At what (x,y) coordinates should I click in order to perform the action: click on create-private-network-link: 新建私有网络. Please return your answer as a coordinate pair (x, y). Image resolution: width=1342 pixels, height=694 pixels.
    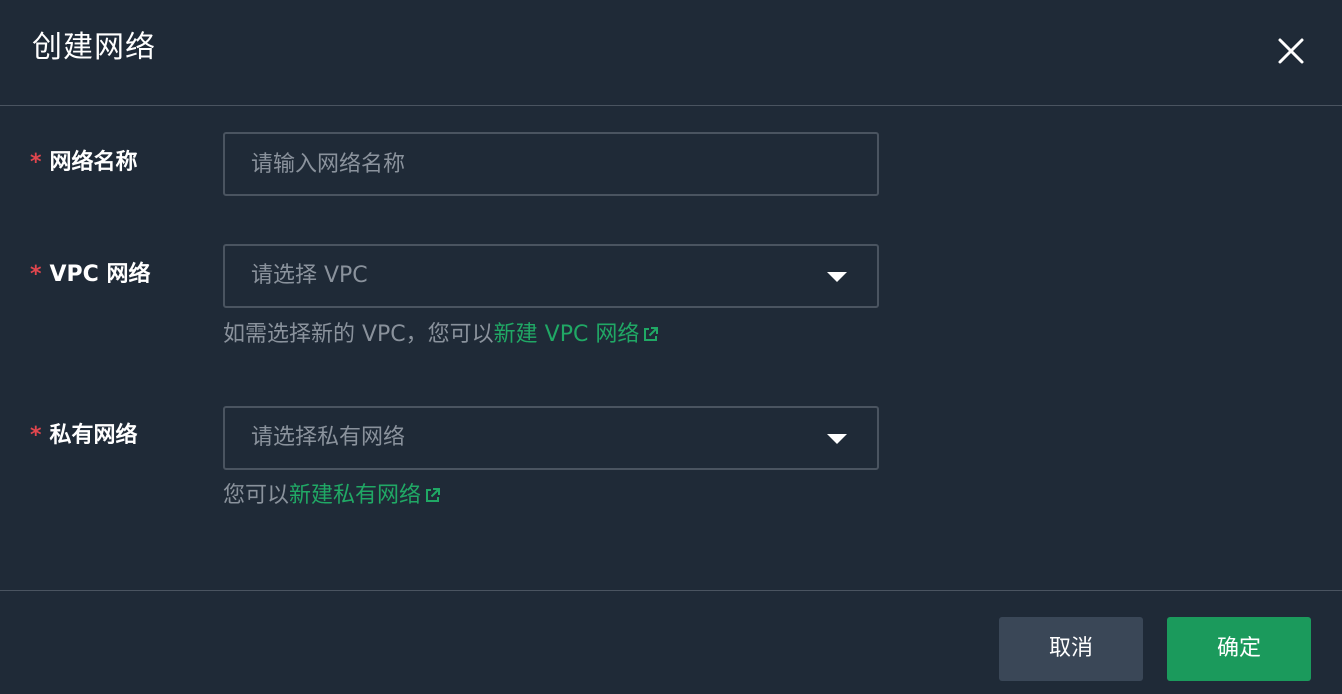
    Looking at the image, I should click on (365, 495).